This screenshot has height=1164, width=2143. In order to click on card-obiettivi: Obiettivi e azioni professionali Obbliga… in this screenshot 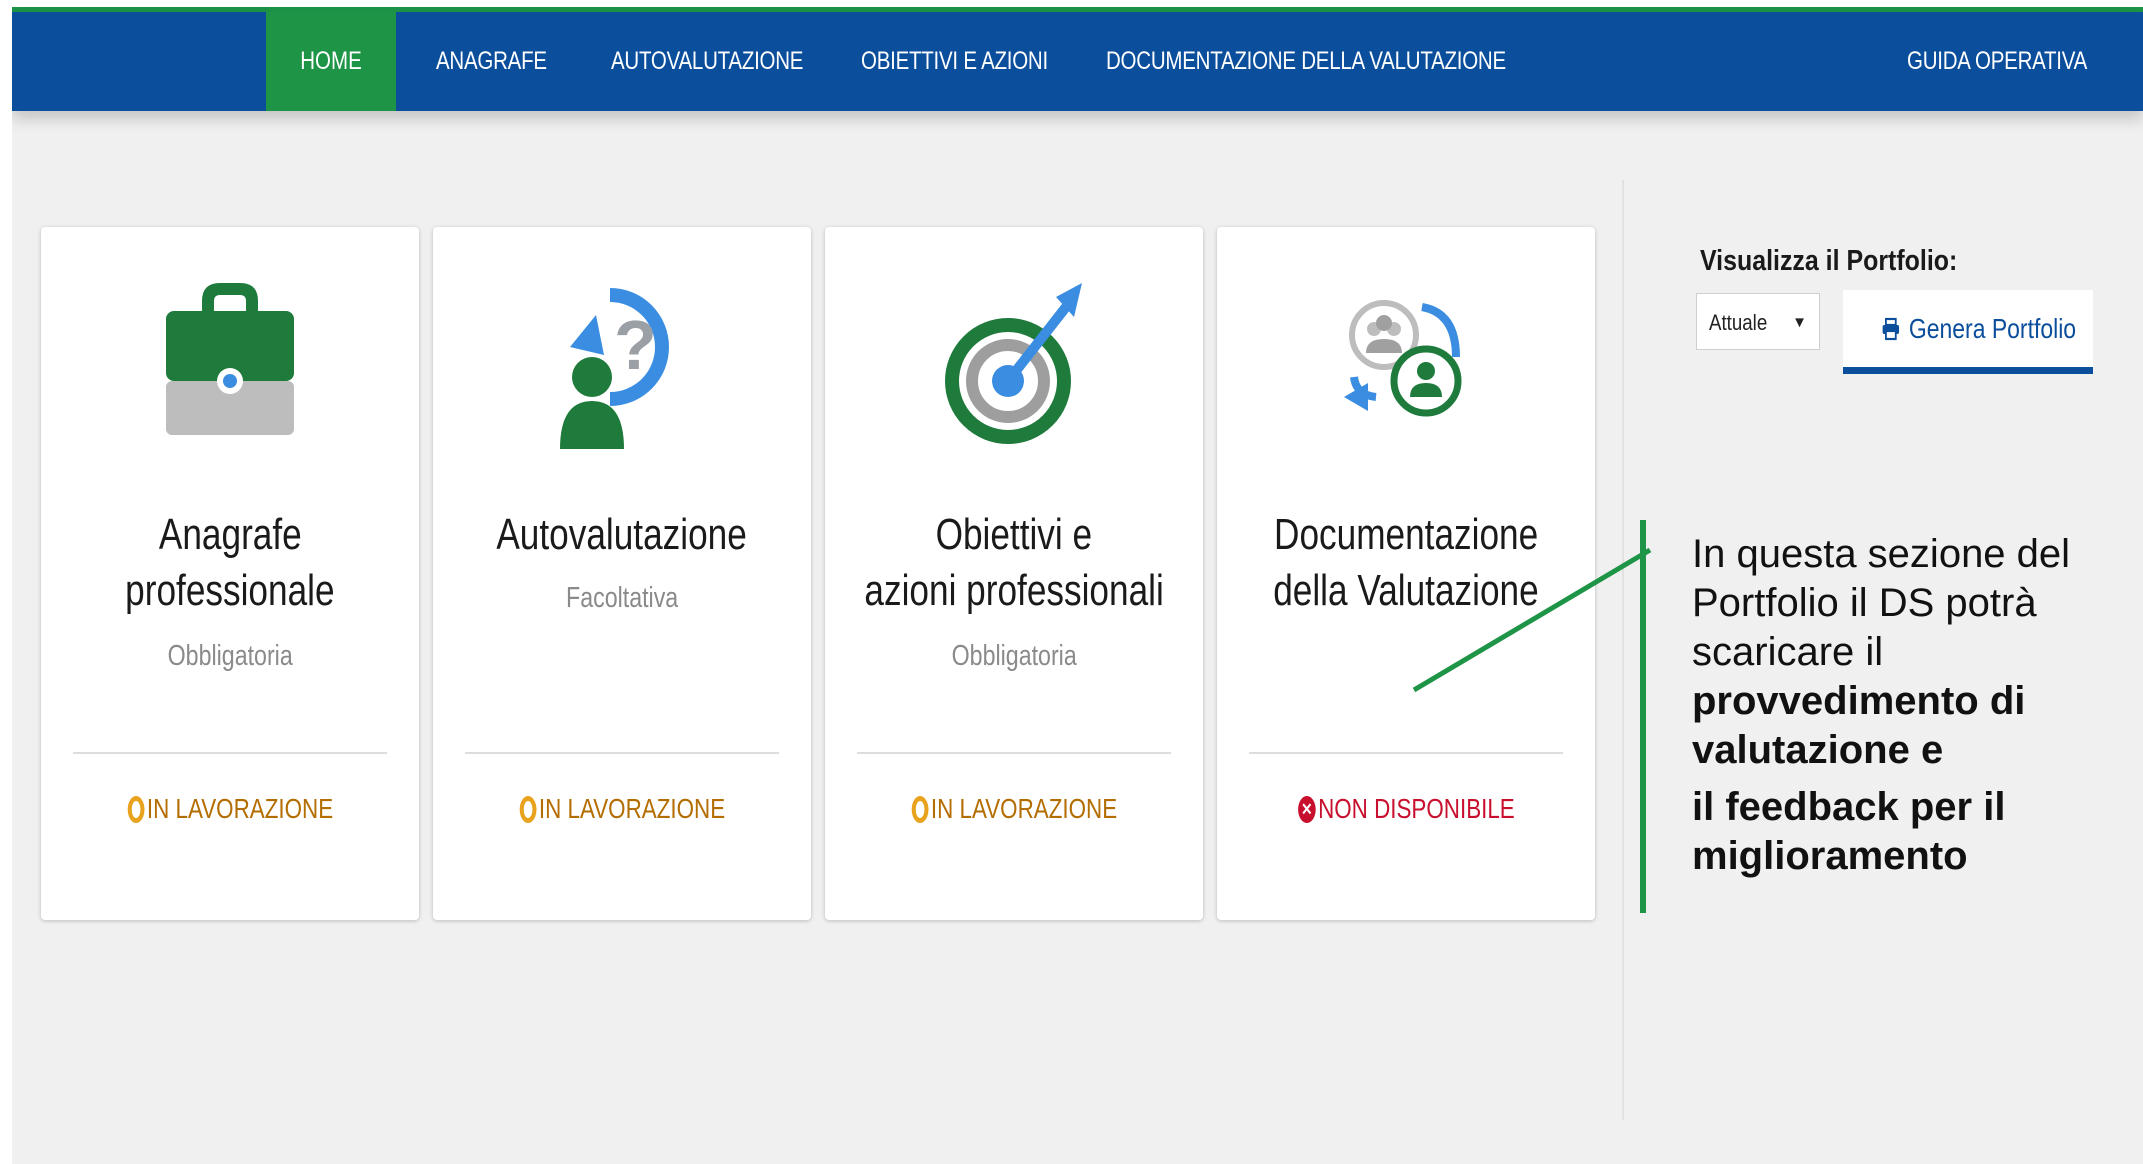, I will do `click(1014, 573)`.